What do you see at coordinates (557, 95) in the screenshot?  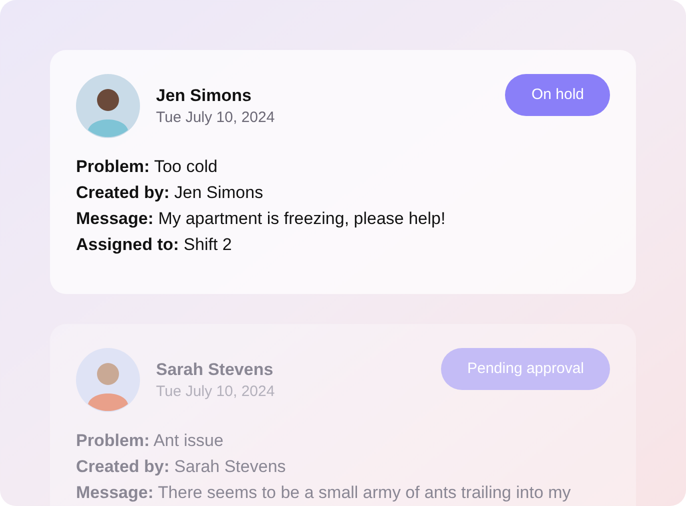 I see `status-badge: On hold` at bounding box center [557, 95].